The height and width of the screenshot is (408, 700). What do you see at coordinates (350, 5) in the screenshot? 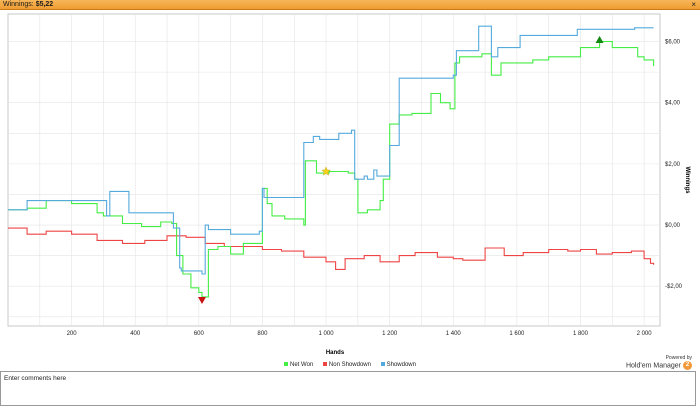
I see `title-bar: Winnings: $5,22 ×` at bounding box center [350, 5].